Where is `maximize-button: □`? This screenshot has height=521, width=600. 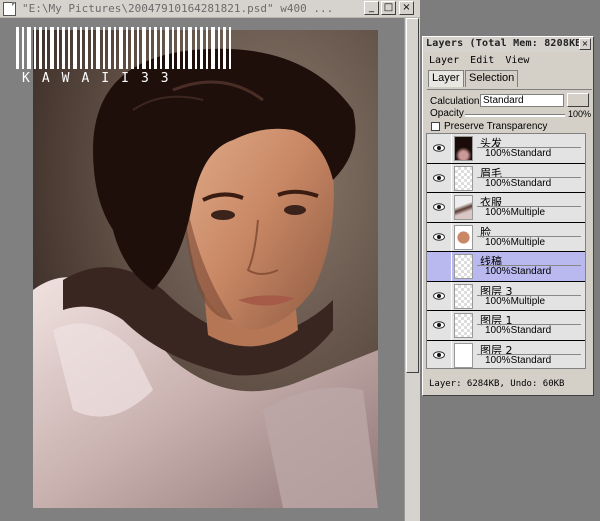 maximize-button: □ is located at coordinates (388, 8).